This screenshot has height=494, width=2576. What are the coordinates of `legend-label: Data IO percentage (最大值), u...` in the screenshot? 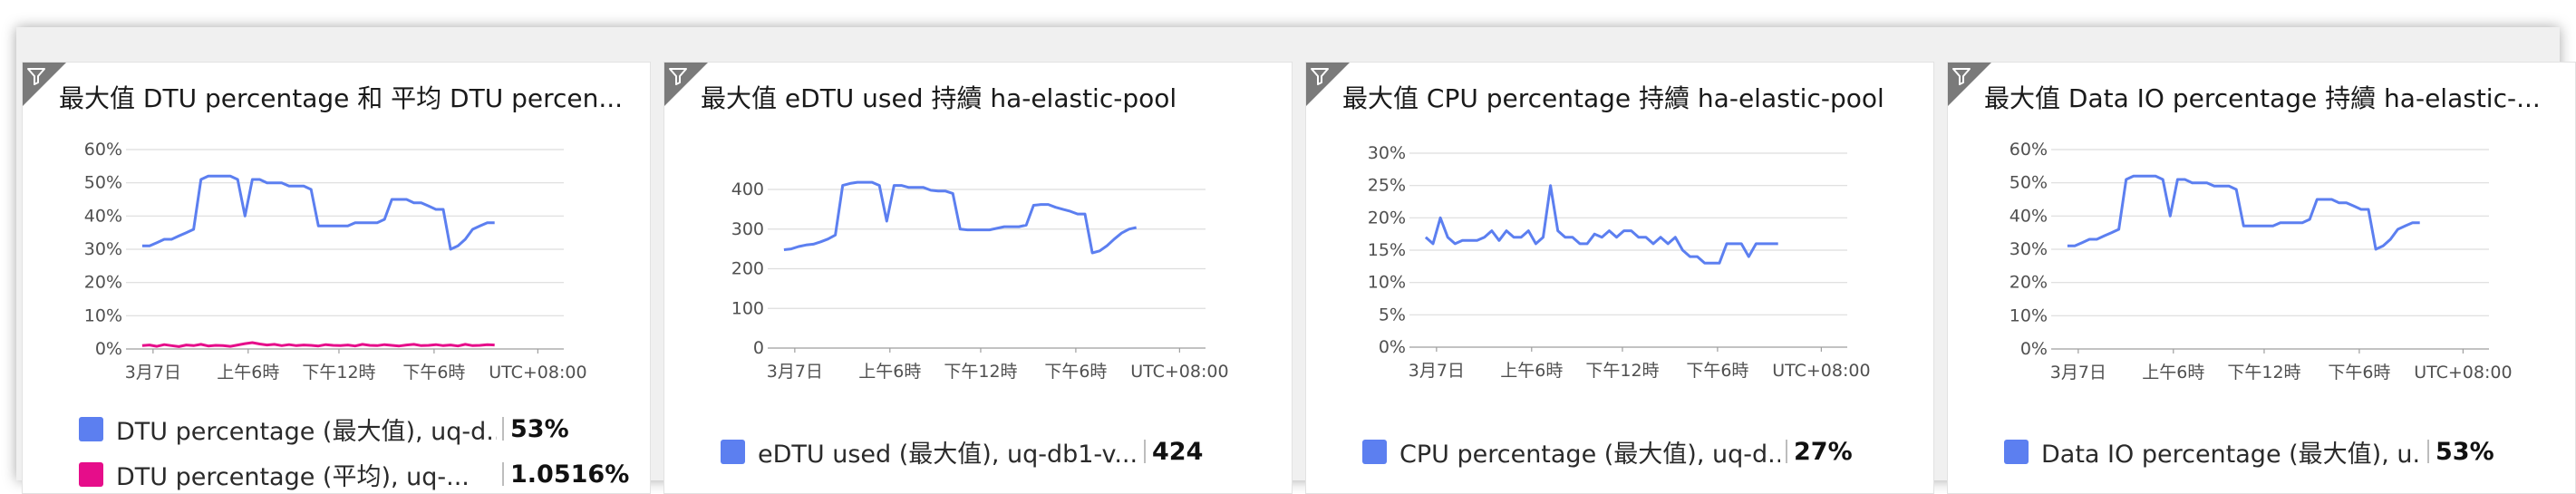 It's located at (2231, 454).